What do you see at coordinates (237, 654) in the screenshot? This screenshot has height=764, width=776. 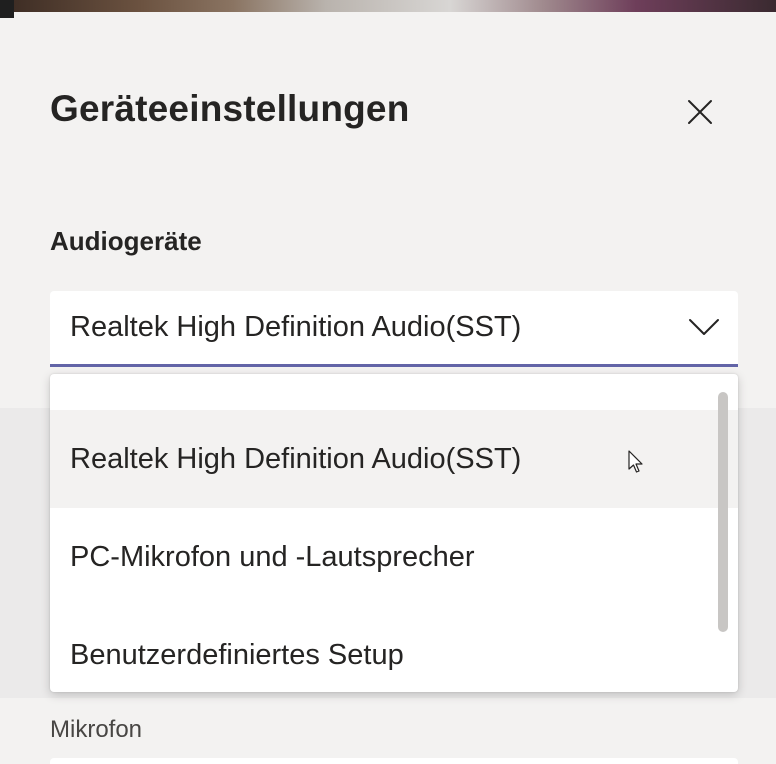 I see `dropdown-option-label: Benutzerdefiniertes Setup` at bounding box center [237, 654].